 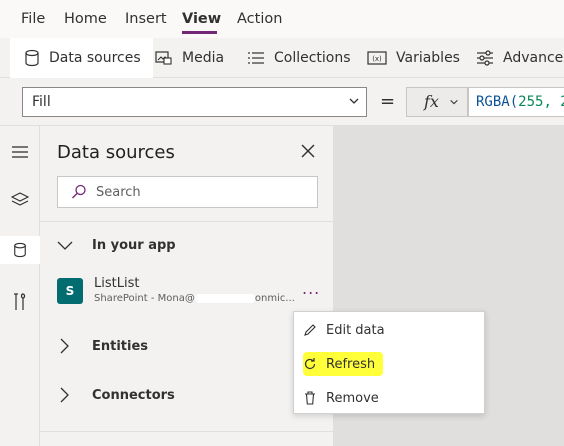 What do you see at coordinates (431, 101) in the screenshot?
I see `fx-label: fx` at bounding box center [431, 101].